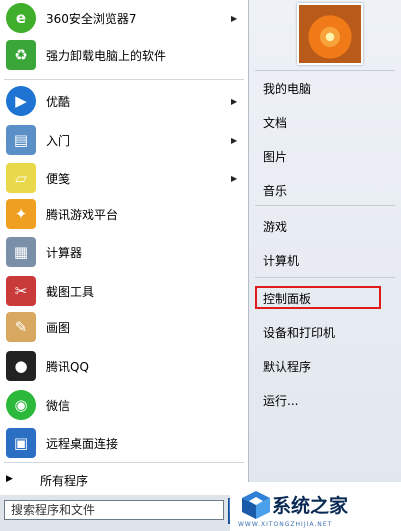 This screenshot has width=401, height=531. I want to click on program-item: ▱ 便笺 ▶, so click(124, 178).